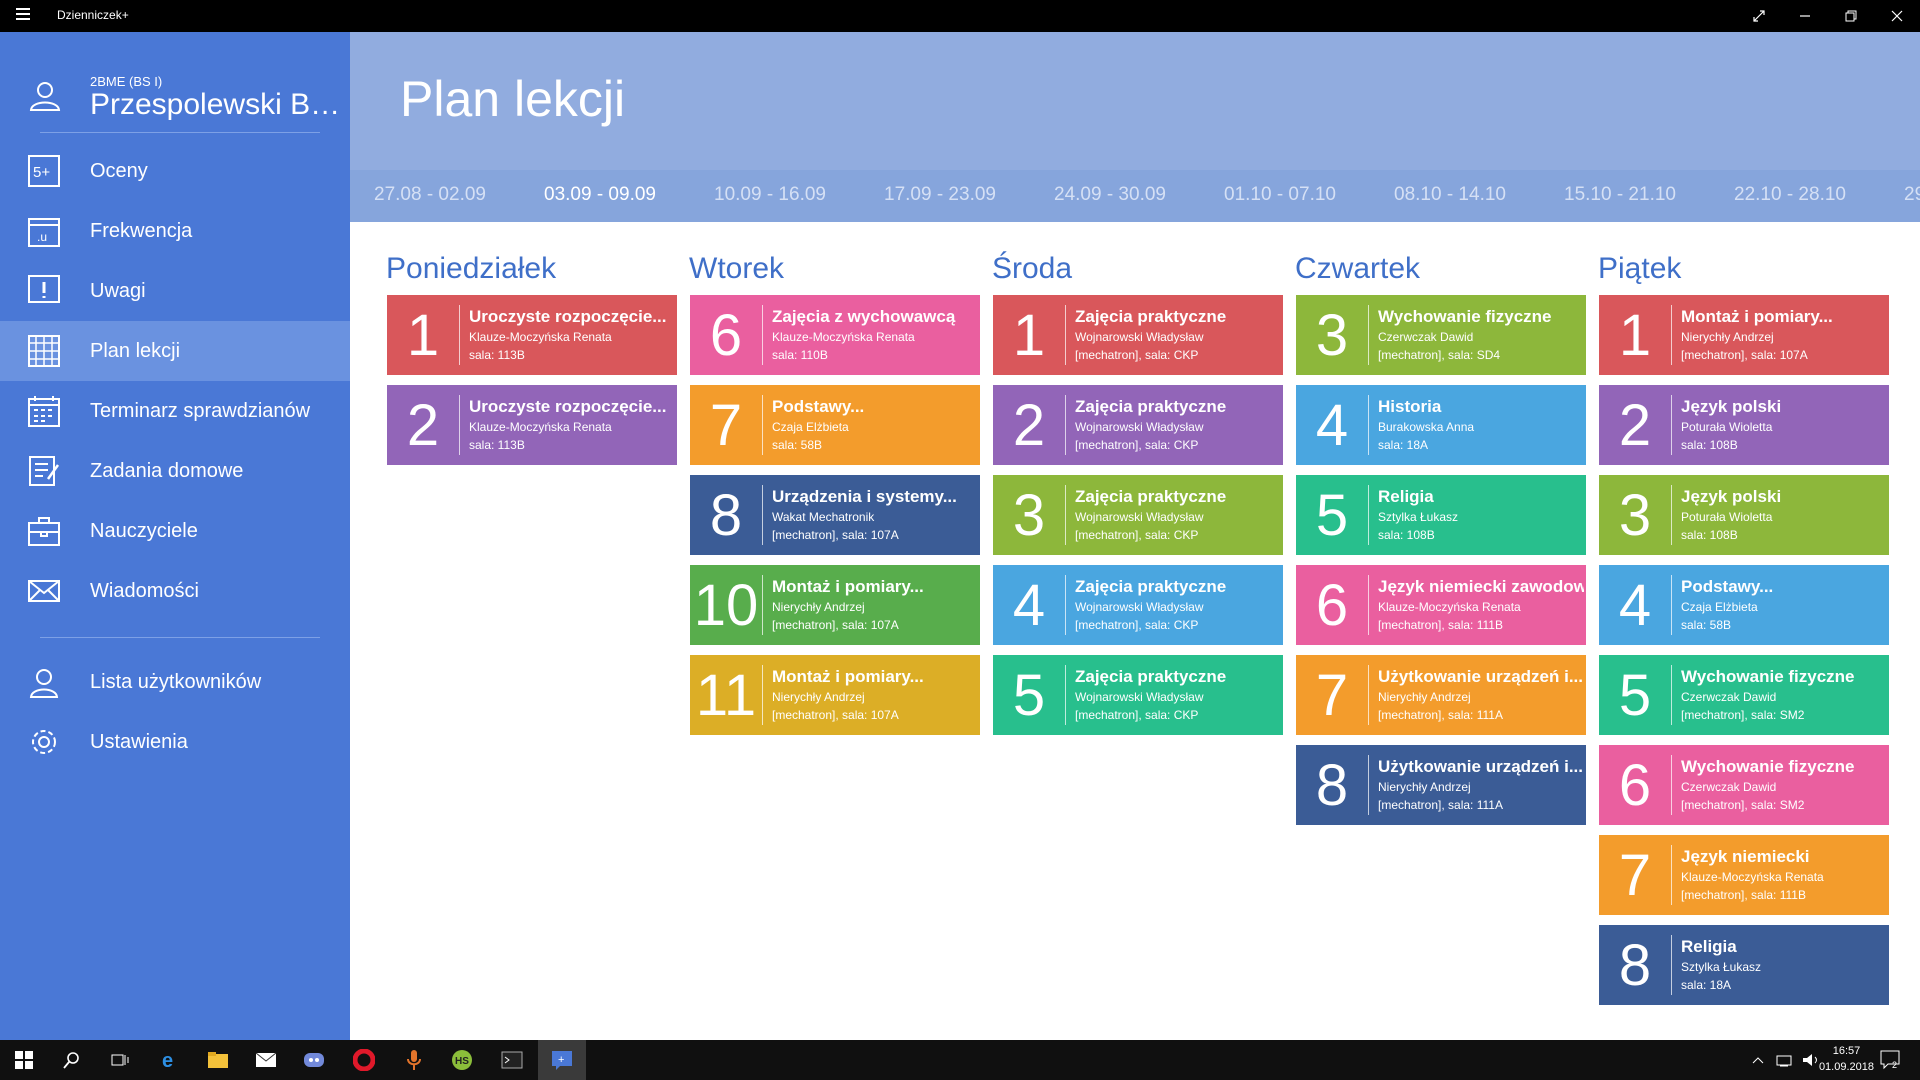 The height and width of the screenshot is (1080, 1920). What do you see at coordinates (430, 195) in the screenshot?
I see `week-tab: 27.08 - 02.09` at bounding box center [430, 195].